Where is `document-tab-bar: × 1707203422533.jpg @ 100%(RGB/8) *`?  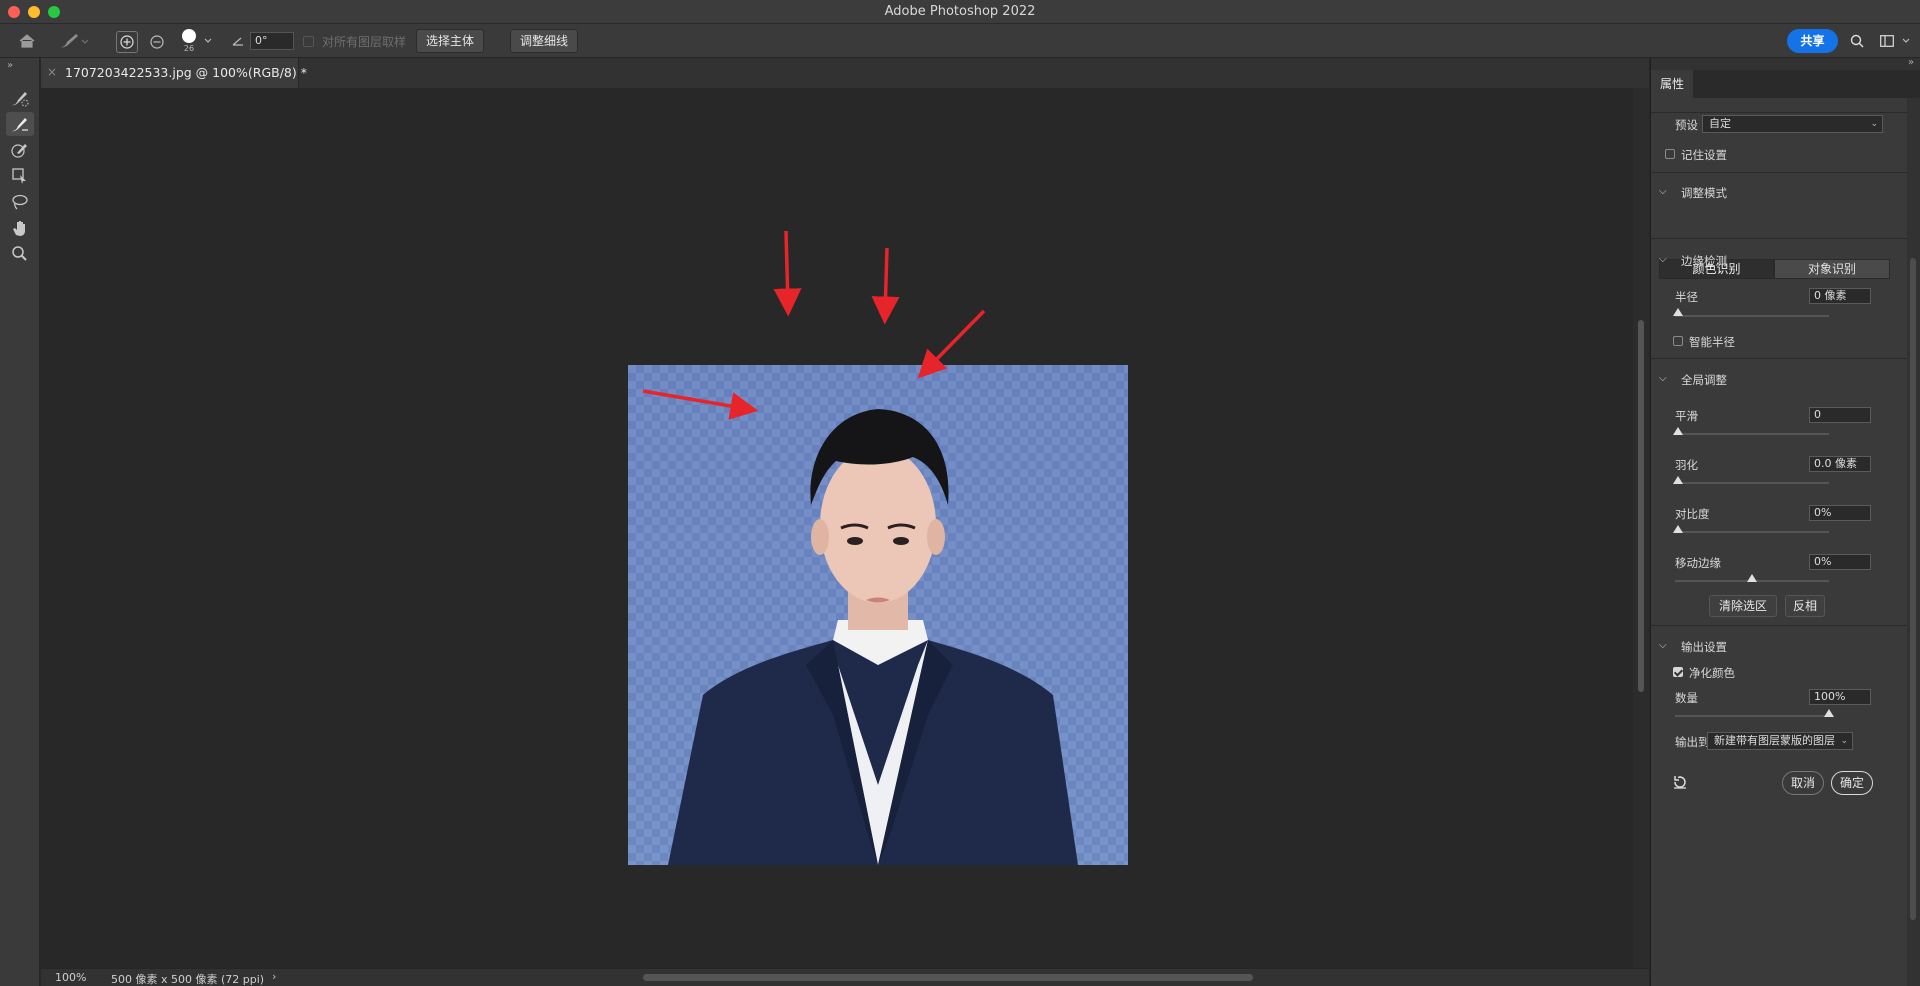
document-tab-bar: × 1707203422533.jpg @ 100%(RGB/8) * is located at coordinates (845, 73).